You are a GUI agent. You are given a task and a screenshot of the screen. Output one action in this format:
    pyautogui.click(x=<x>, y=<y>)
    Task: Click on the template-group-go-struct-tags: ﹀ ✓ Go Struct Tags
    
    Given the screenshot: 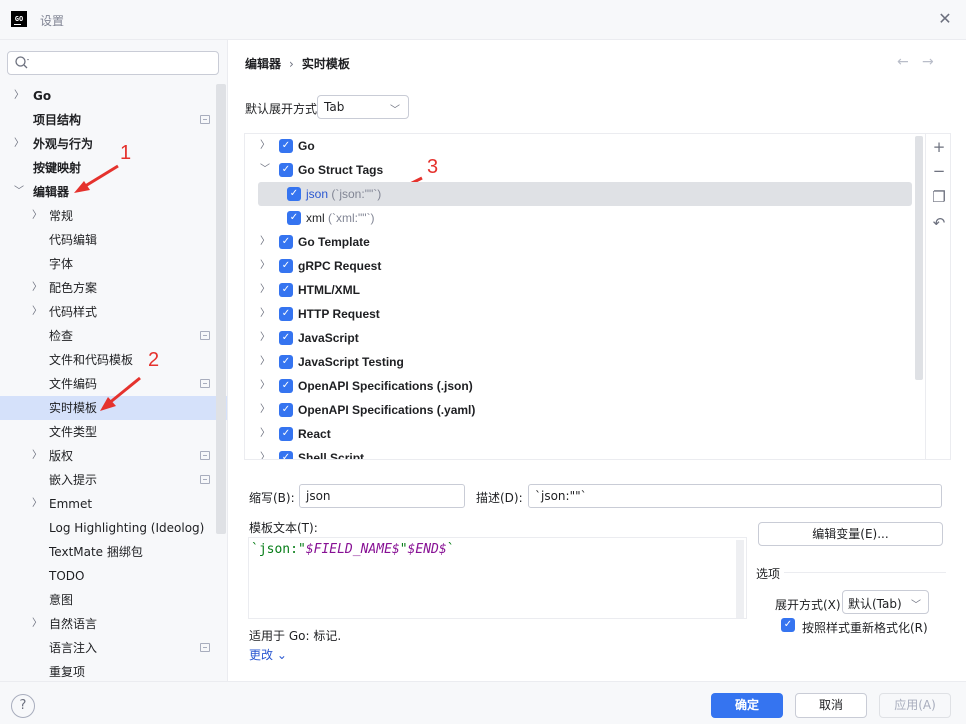 What is the action you would take?
    pyautogui.click(x=579, y=170)
    